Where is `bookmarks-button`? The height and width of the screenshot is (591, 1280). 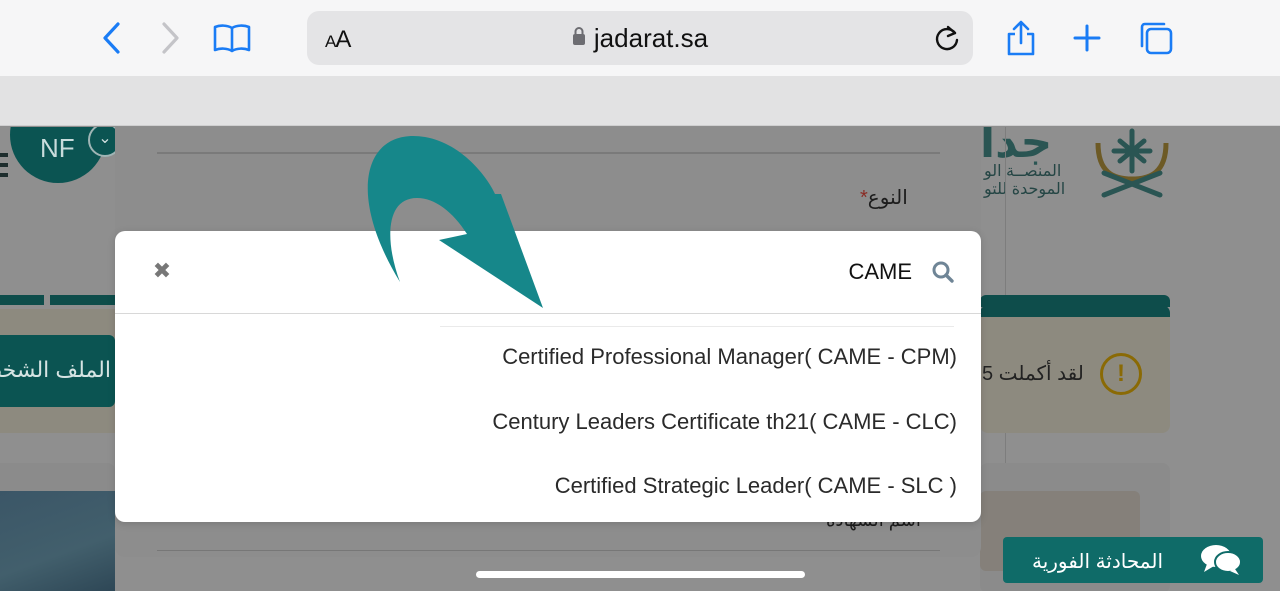 bookmarks-button is located at coordinates (232, 38).